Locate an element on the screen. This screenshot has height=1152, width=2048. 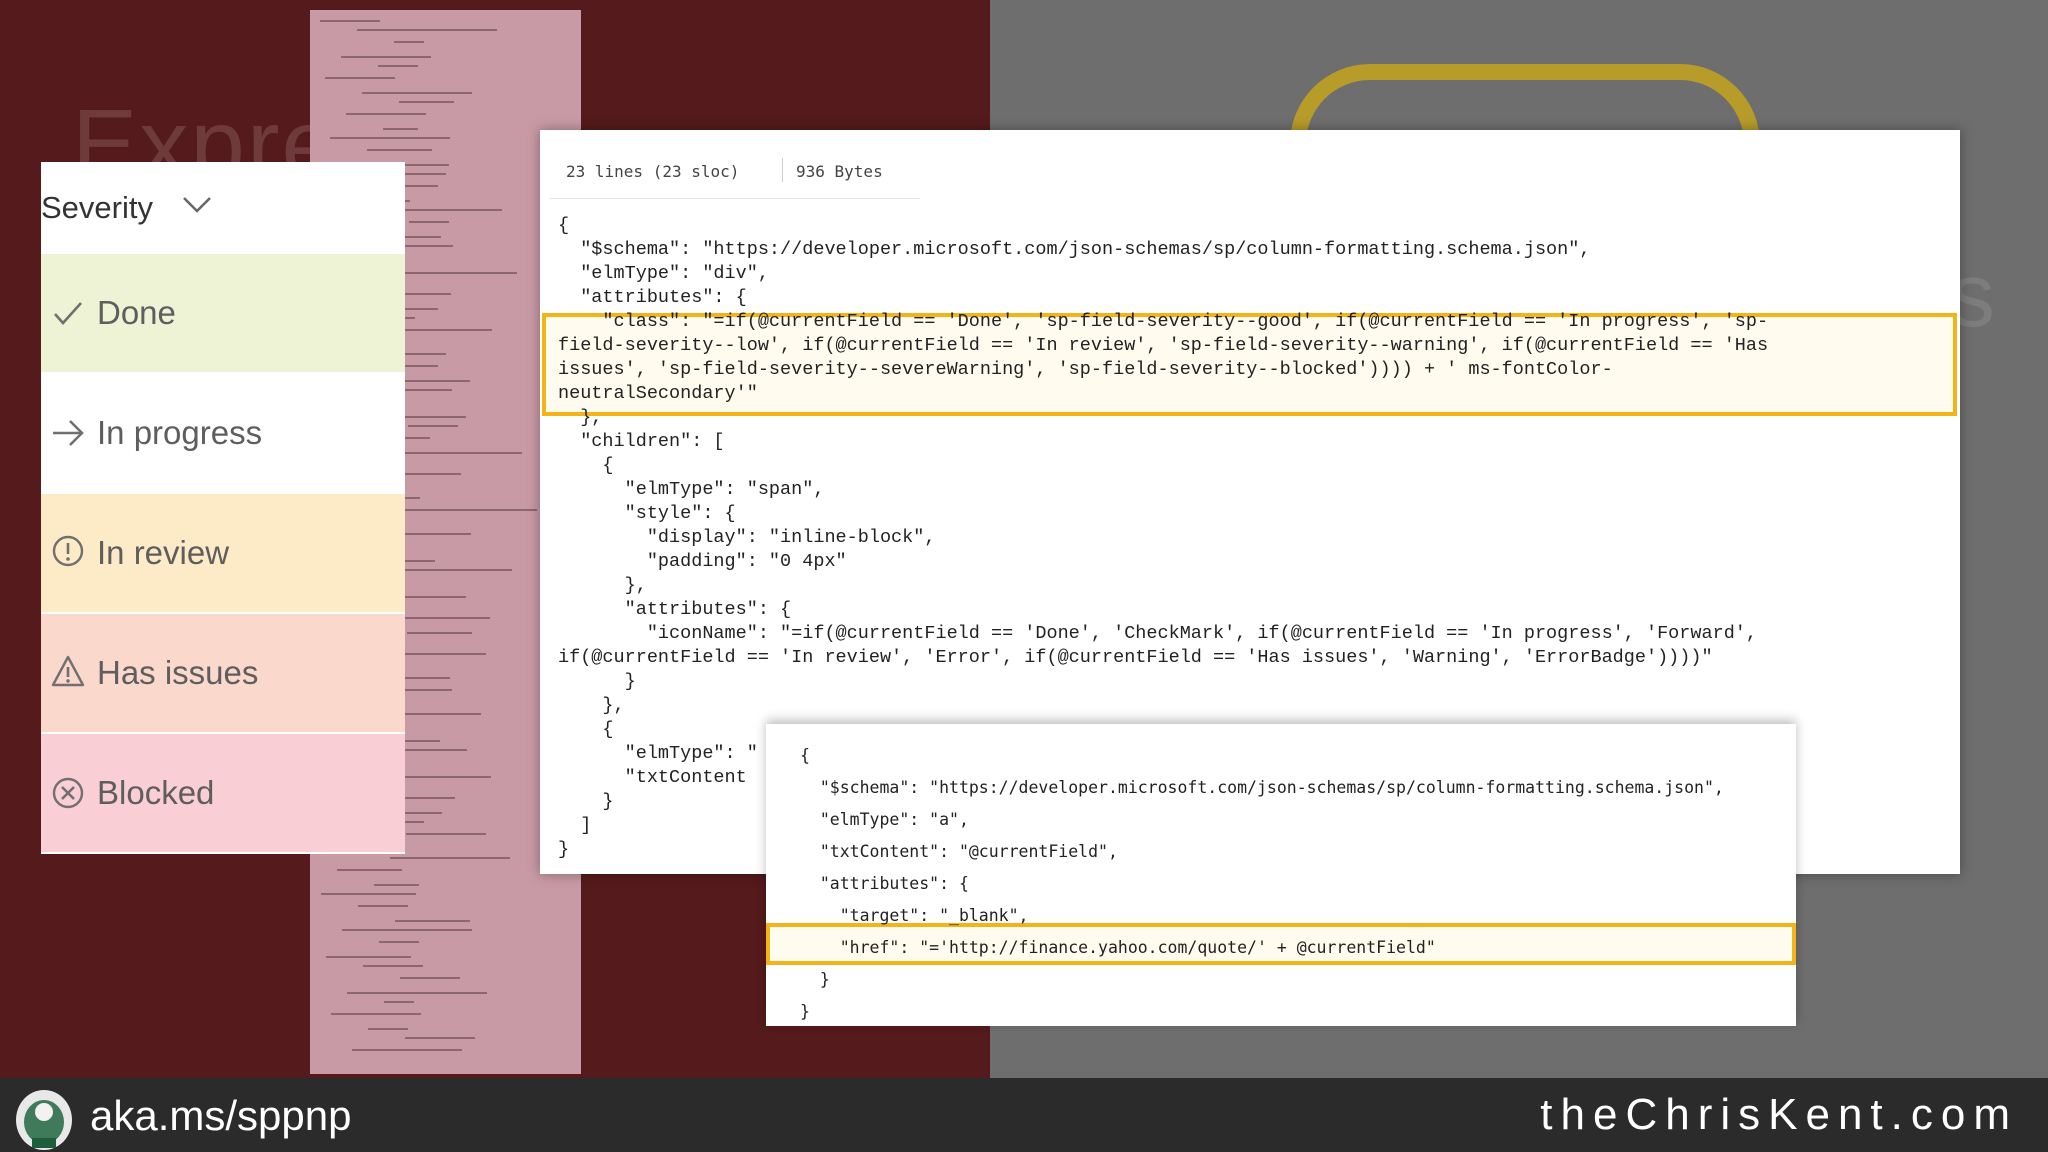
mascot-logo-icon is located at coordinates (44, 1120).